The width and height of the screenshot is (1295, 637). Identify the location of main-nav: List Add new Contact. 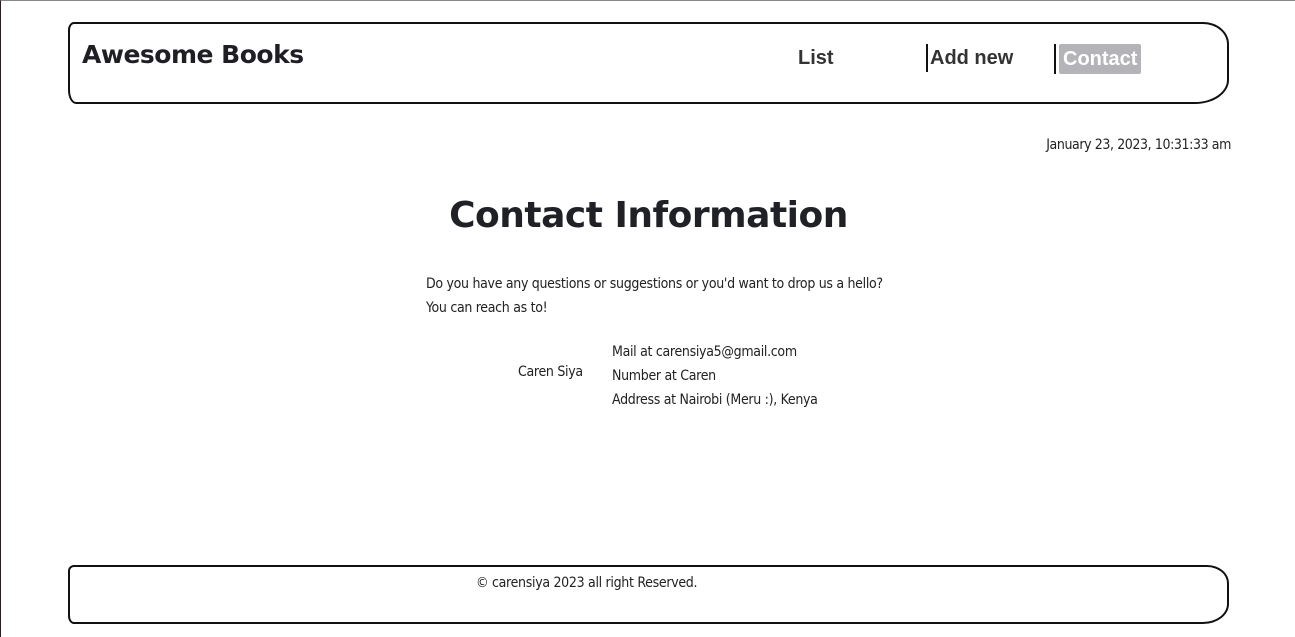
(648, 59).